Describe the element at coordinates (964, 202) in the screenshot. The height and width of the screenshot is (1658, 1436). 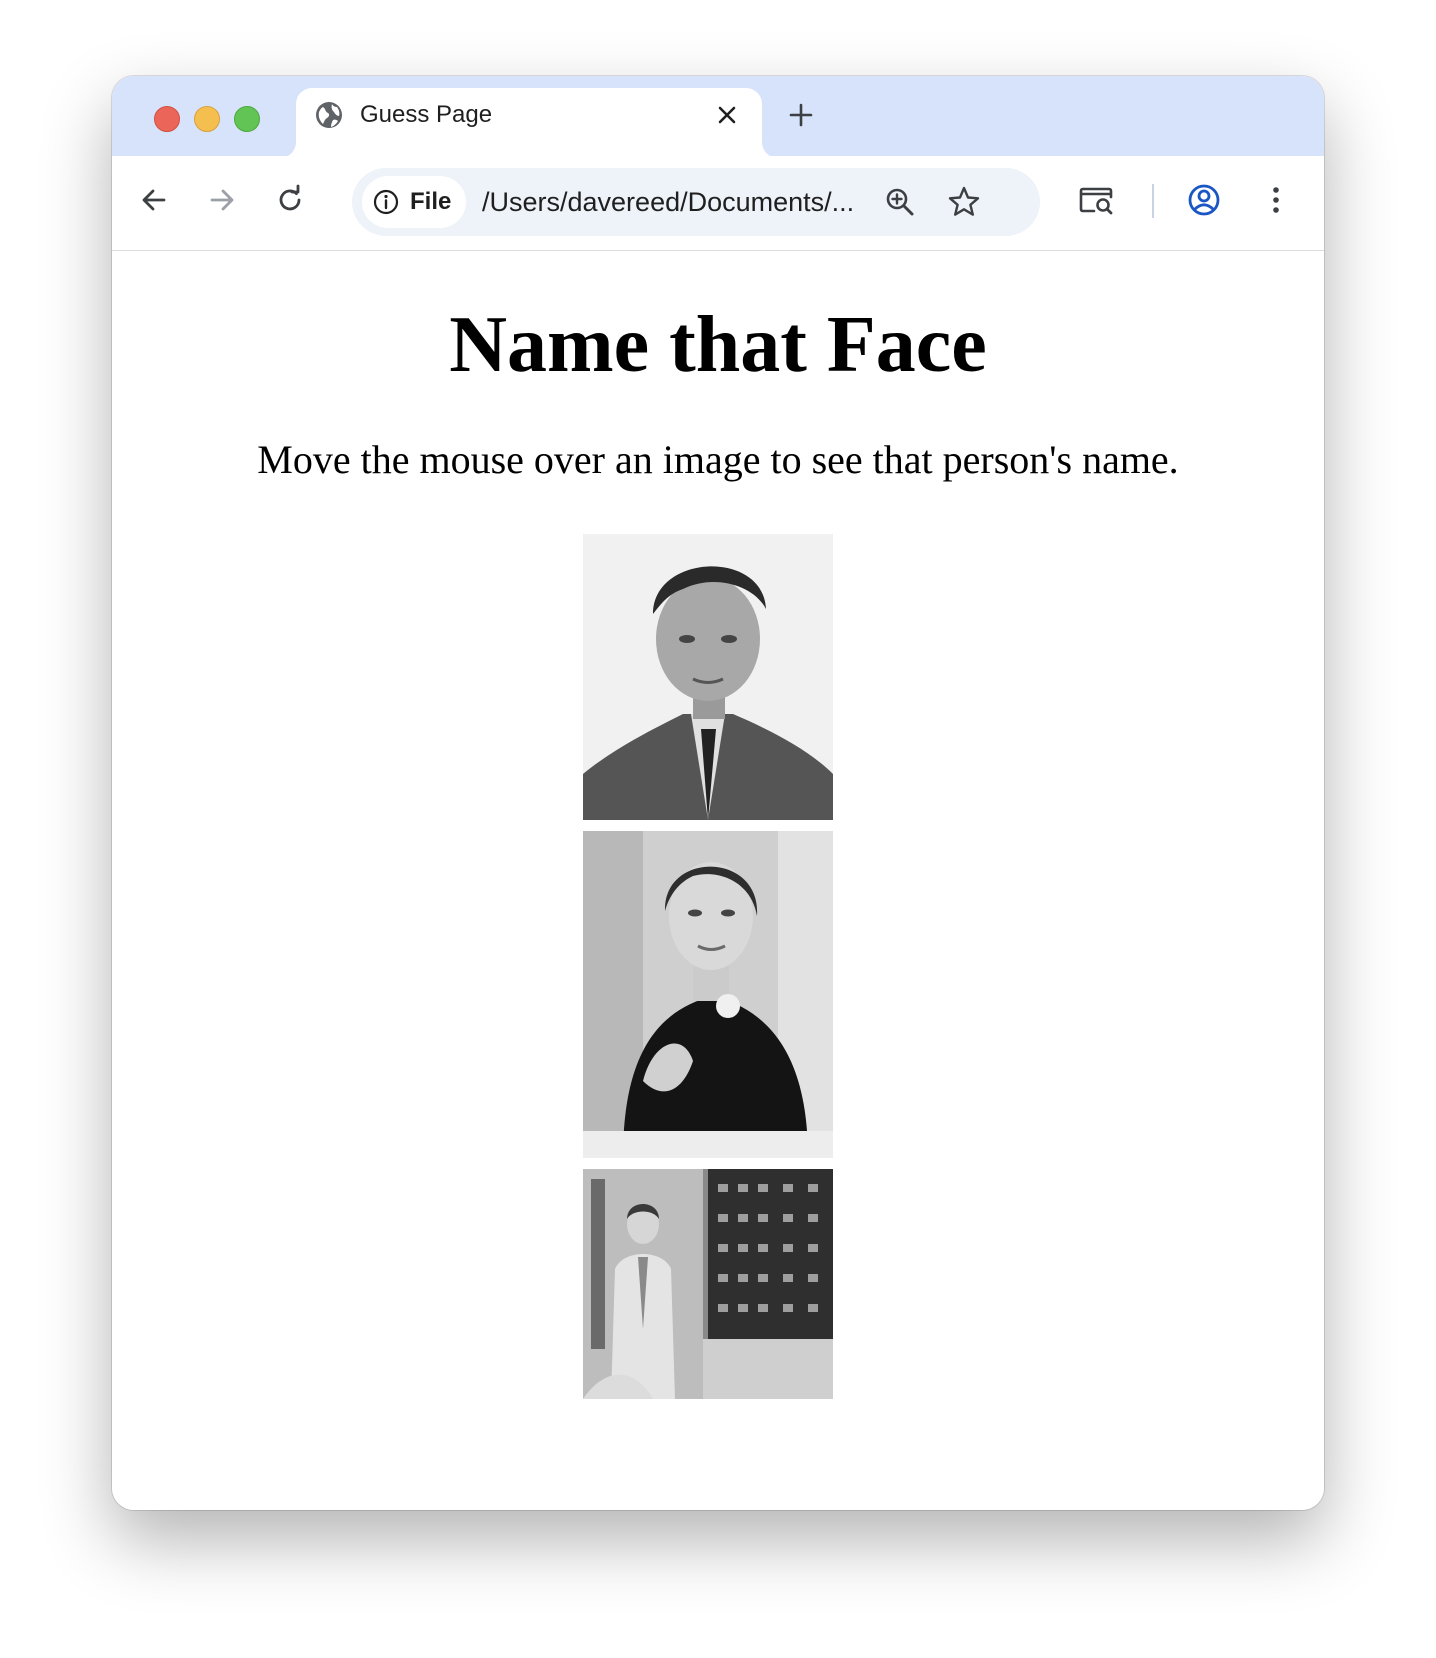
I see `bookmark-star-icon` at that location.